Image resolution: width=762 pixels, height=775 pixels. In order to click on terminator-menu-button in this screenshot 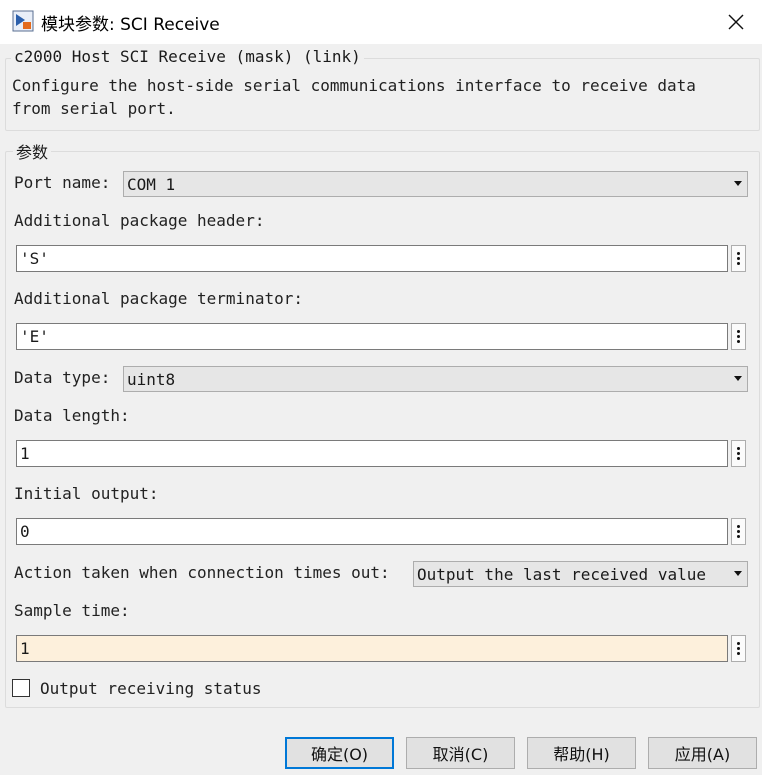, I will do `click(738, 336)`.